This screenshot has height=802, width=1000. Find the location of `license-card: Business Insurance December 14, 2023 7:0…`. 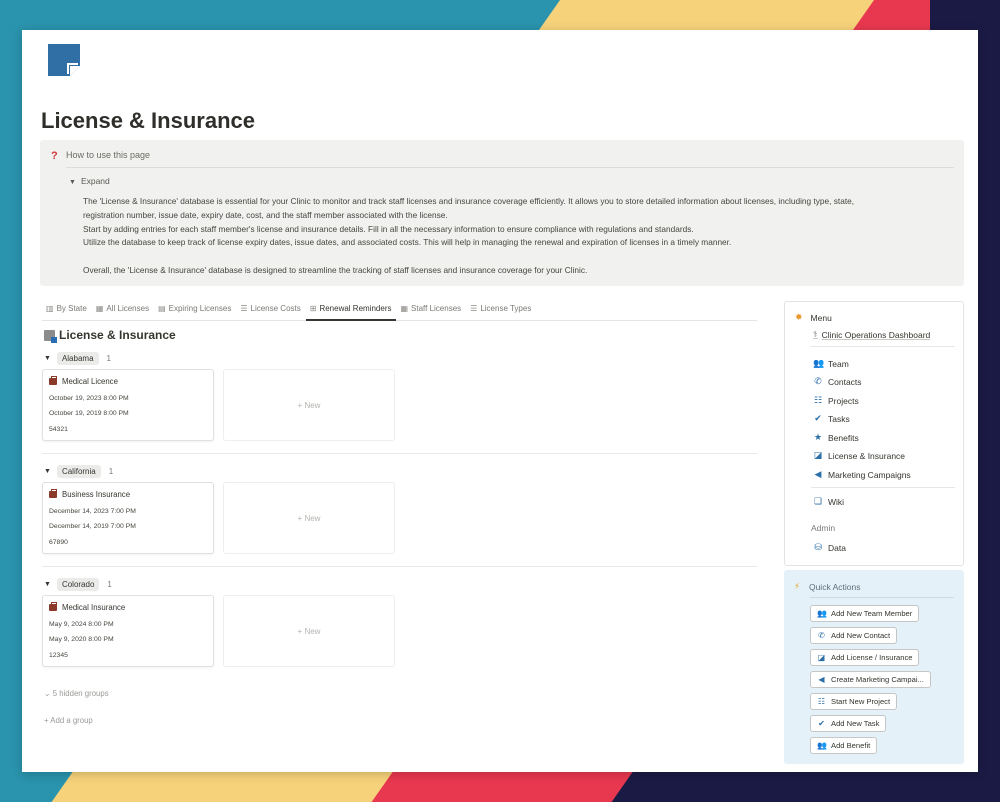

license-card: Business Insurance December 14, 2023 7:0… is located at coordinates (128, 518).